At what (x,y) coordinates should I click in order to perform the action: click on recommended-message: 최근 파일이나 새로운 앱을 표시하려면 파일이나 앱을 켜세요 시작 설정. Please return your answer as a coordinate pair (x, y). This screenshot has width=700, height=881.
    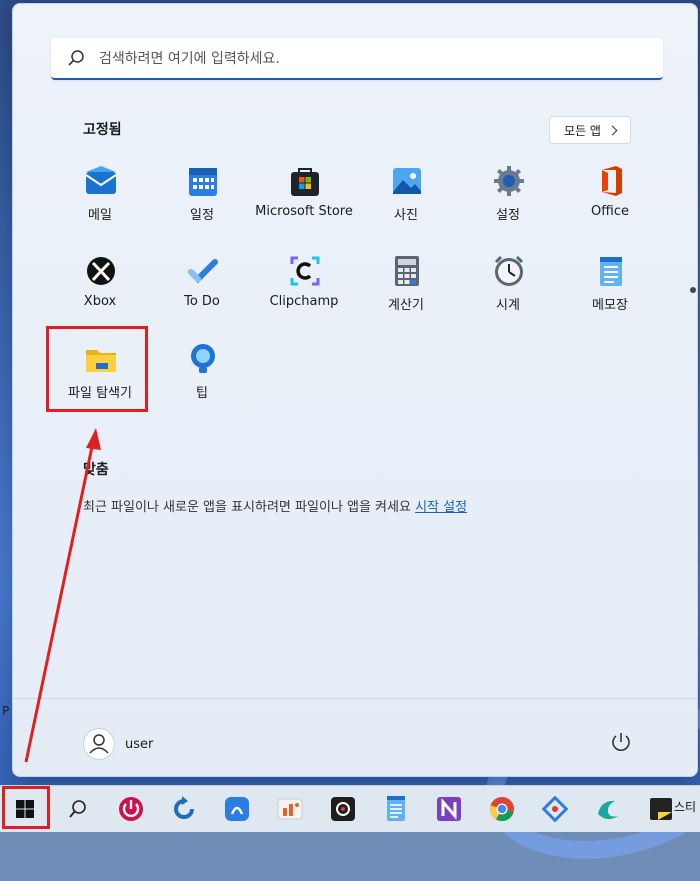
    Looking at the image, I should click on (275, 505).